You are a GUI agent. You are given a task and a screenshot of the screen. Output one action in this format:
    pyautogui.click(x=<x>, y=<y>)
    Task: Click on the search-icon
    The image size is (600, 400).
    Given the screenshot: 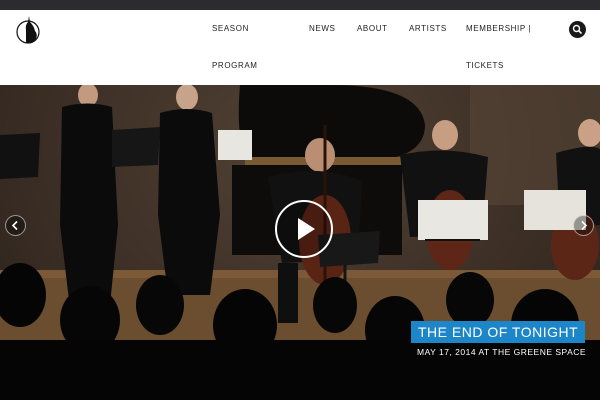 What is the action you would take?
    pyautogui.click(x=577, y=29)
    